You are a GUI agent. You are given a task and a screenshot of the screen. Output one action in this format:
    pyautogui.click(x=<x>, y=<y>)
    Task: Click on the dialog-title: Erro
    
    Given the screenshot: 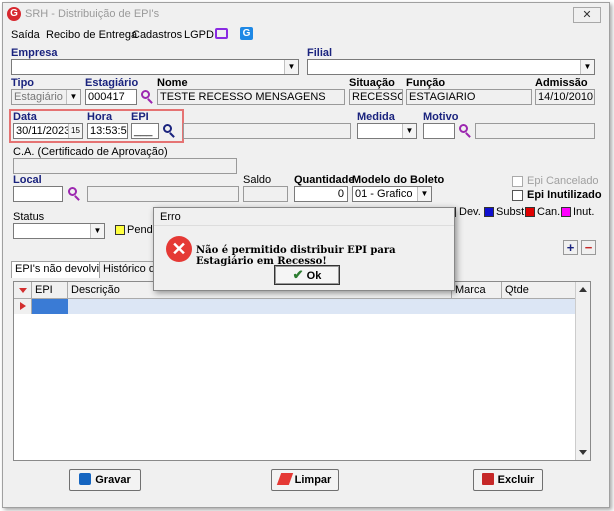 What is the action you would take?
    pyautogui.click(x=304, y=217)
    